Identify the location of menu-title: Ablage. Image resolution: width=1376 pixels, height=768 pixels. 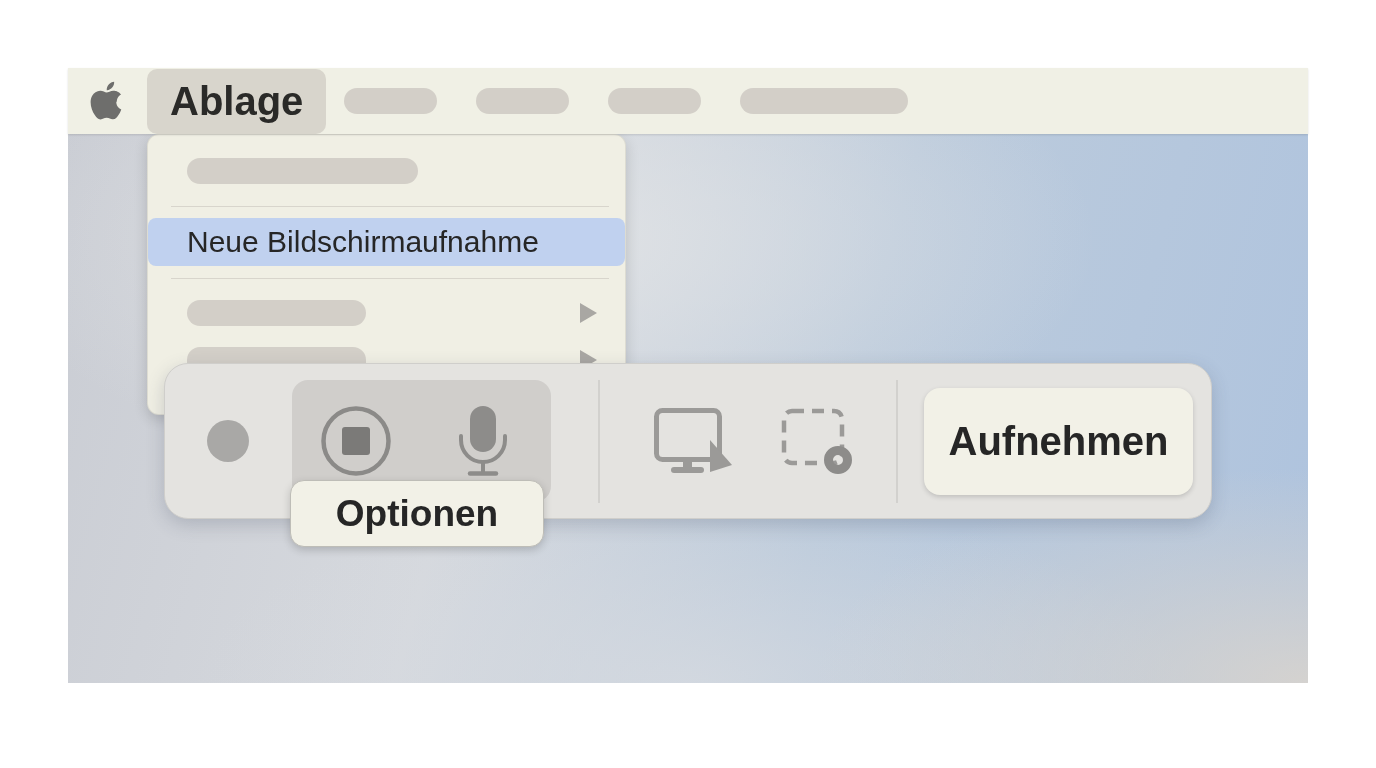
(237, 101).